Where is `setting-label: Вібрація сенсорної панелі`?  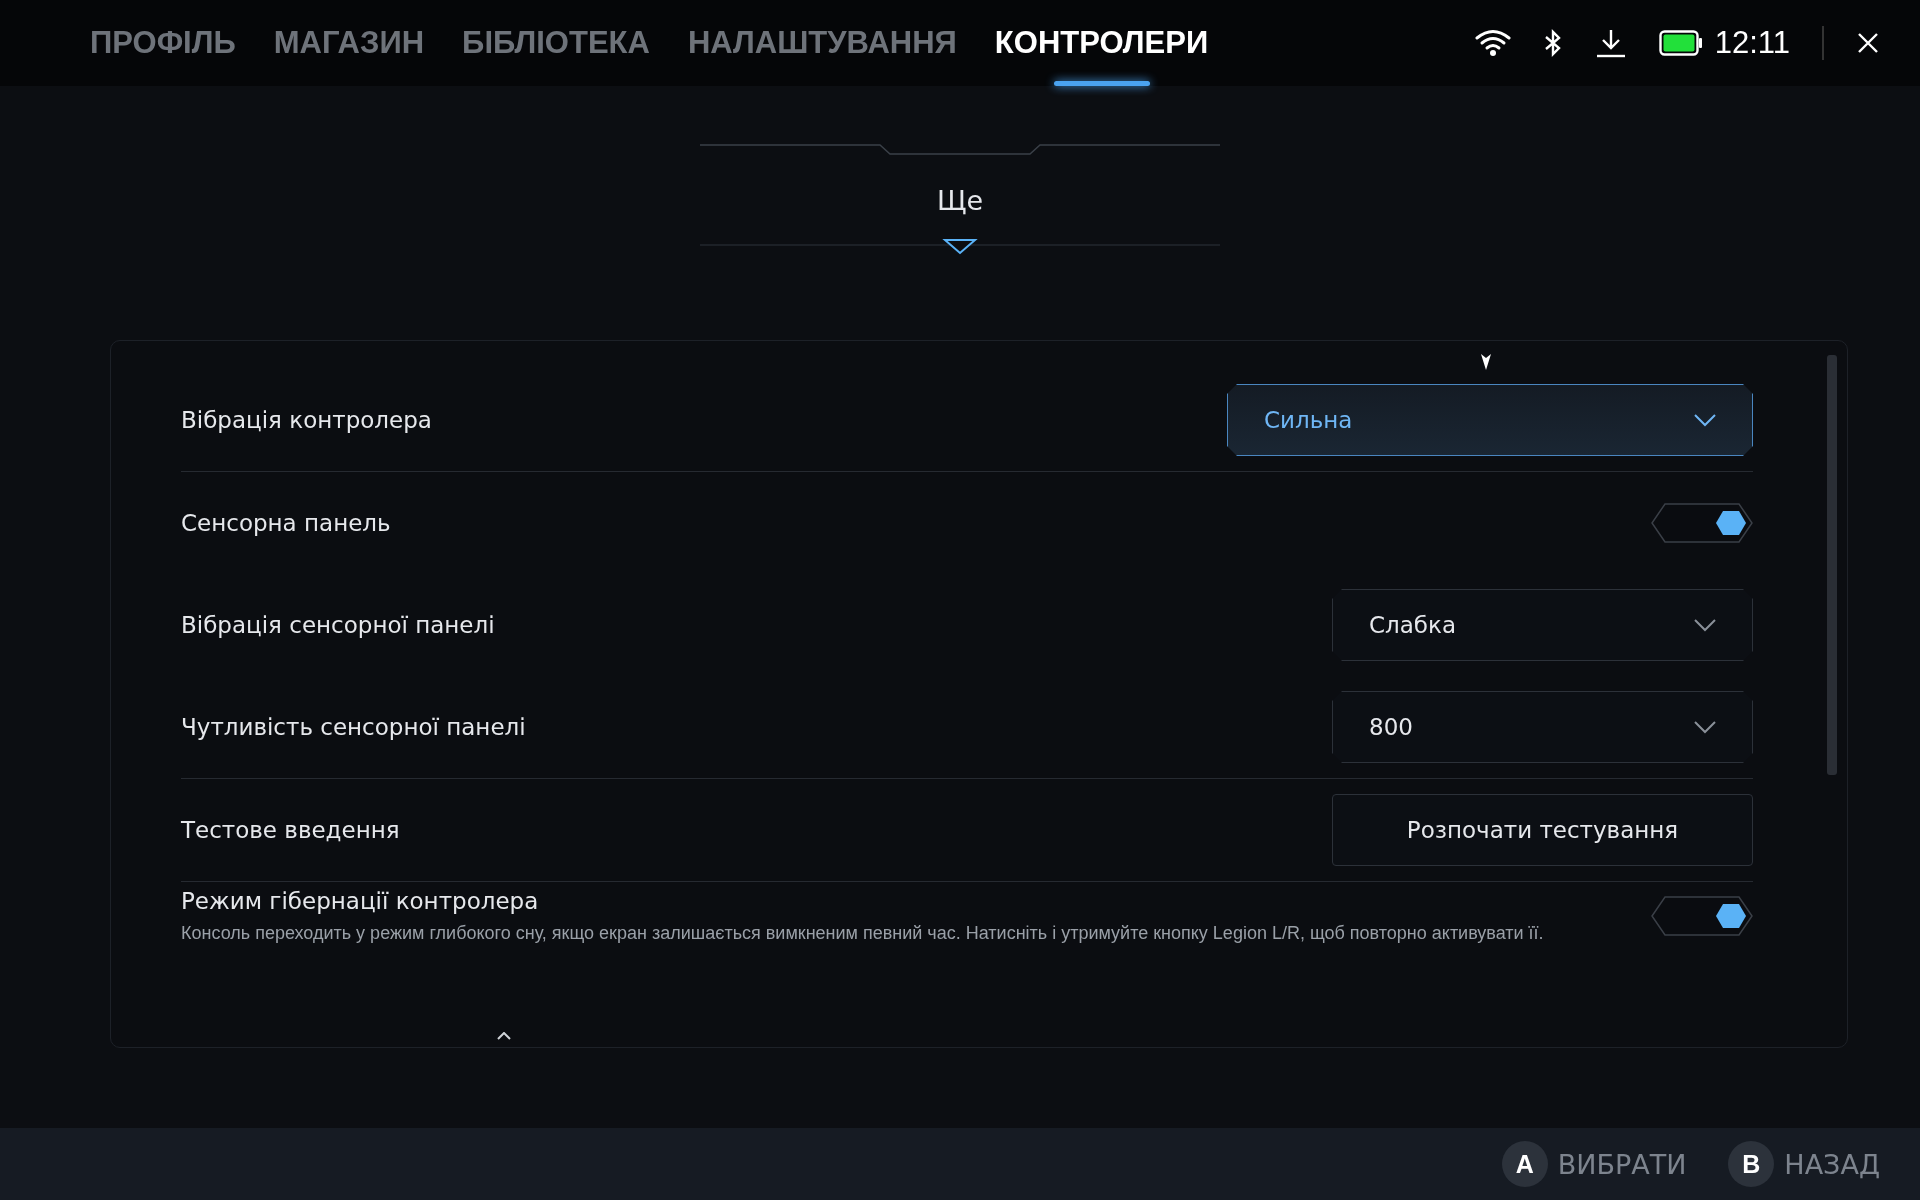 setting-label: Вібрація сенсорної панелі is located at coordinates (338, 625).